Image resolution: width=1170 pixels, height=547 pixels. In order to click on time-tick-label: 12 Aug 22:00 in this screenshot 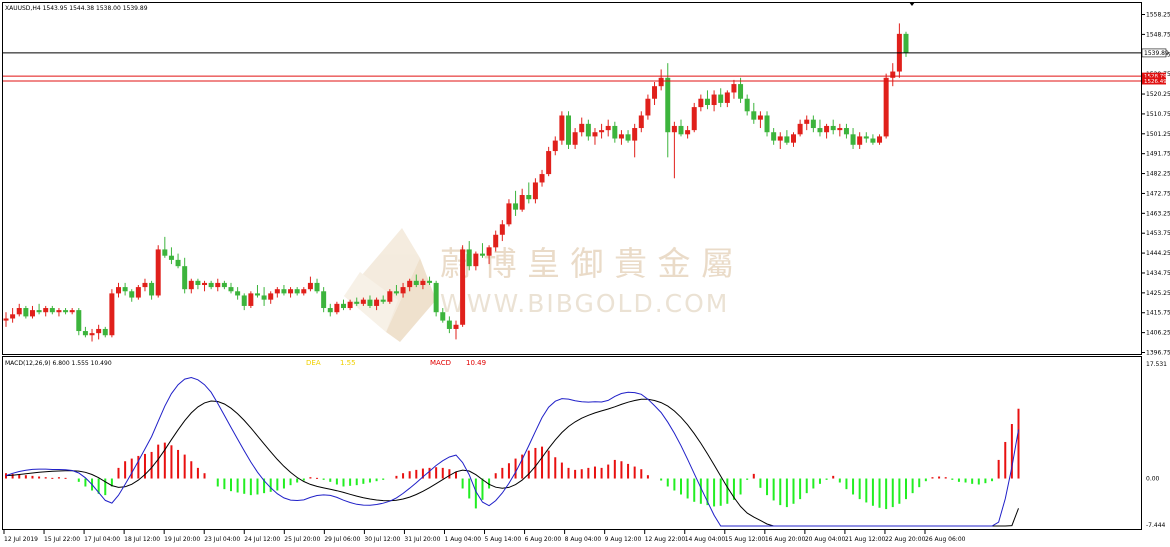, I will do `click(665, 539)`.